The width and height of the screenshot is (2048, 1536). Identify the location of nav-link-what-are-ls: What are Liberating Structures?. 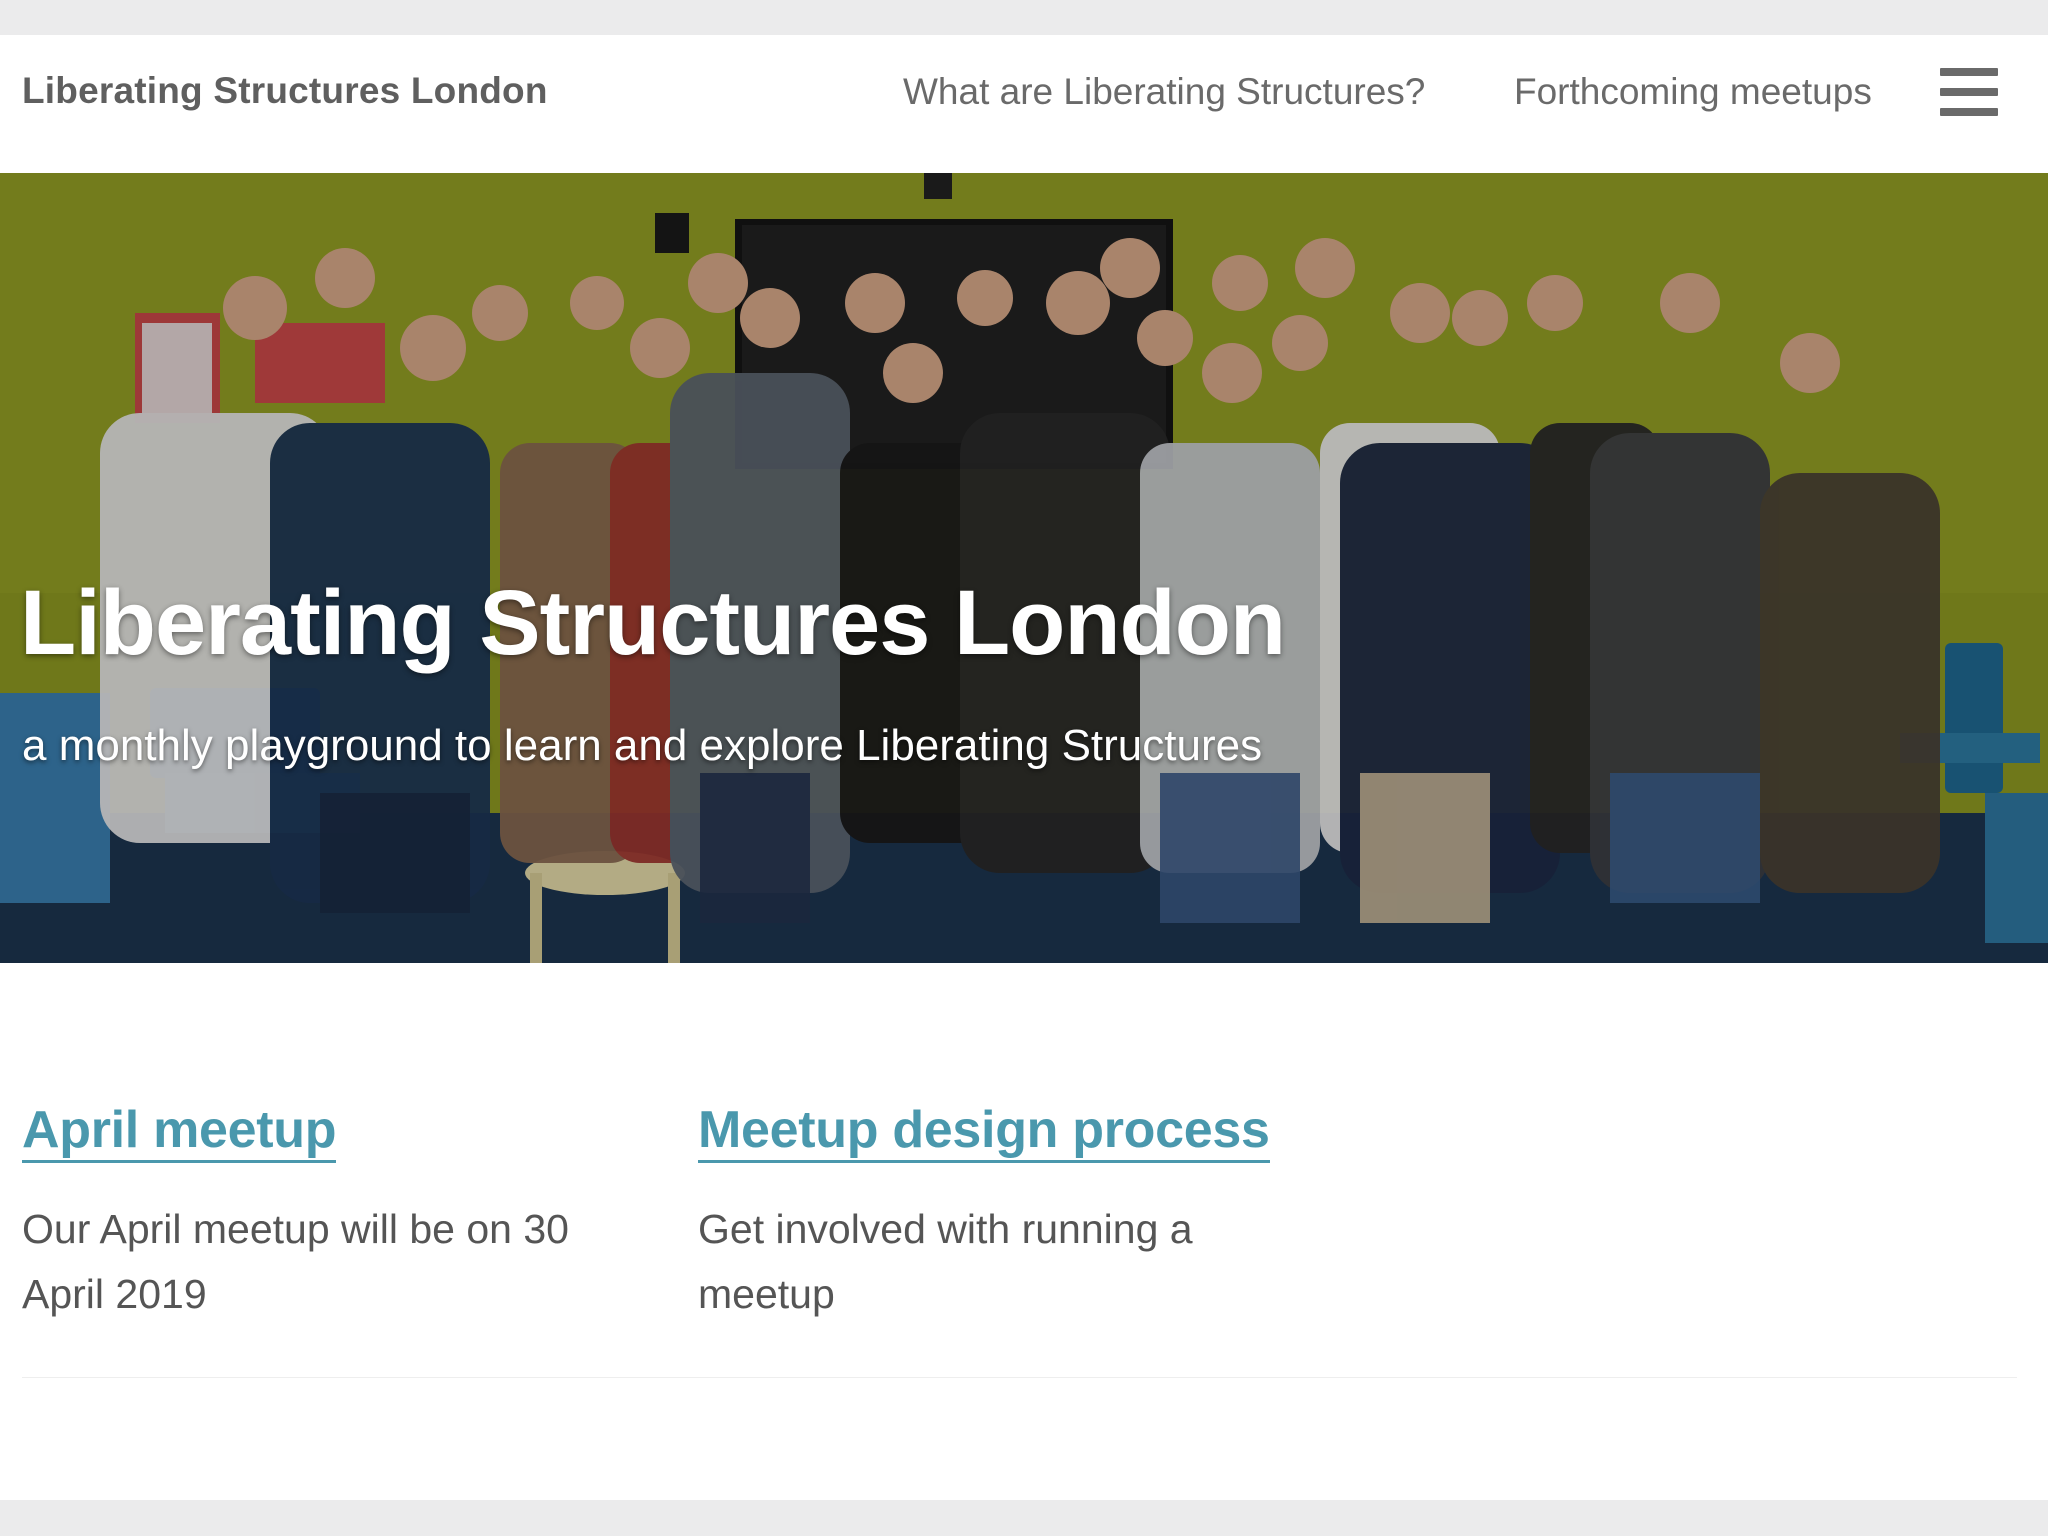
(1164, 92).